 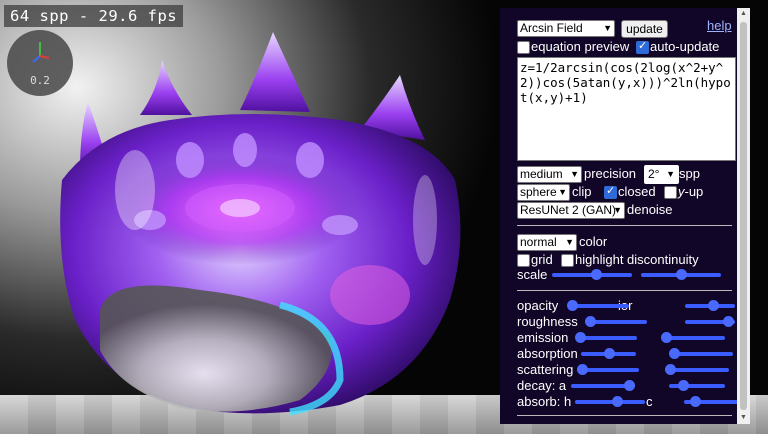 I want to click on spp-value: 2°, so click(x=654, y=174).